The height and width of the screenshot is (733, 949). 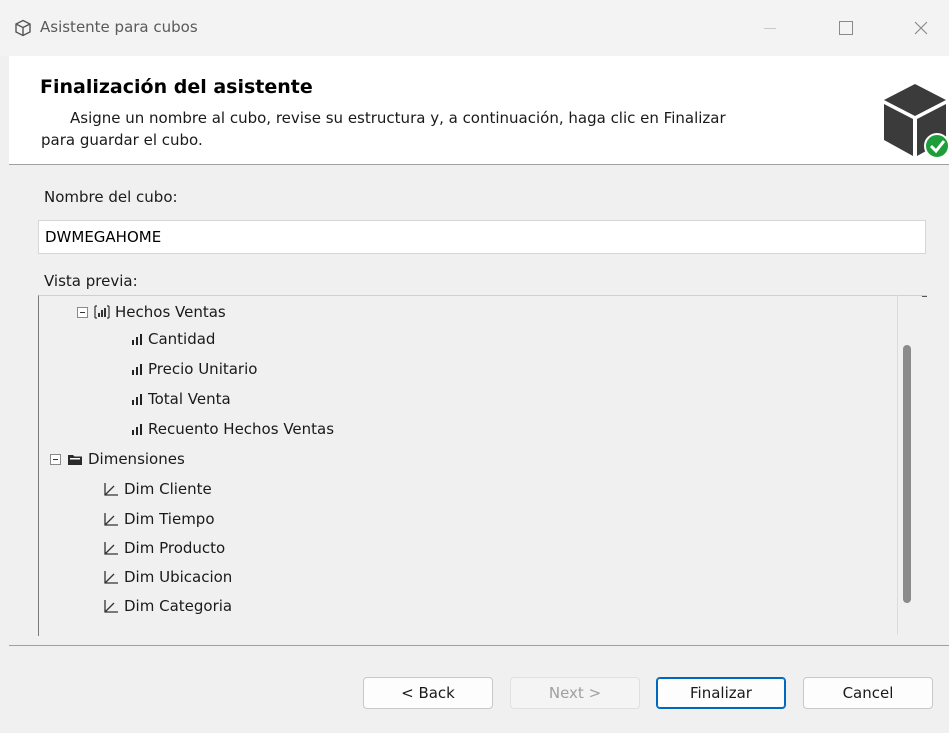 What do you see at coordinates (916, 121) in the screenshot?
I see `cube-check-icon` at bounding box center [916, 121].